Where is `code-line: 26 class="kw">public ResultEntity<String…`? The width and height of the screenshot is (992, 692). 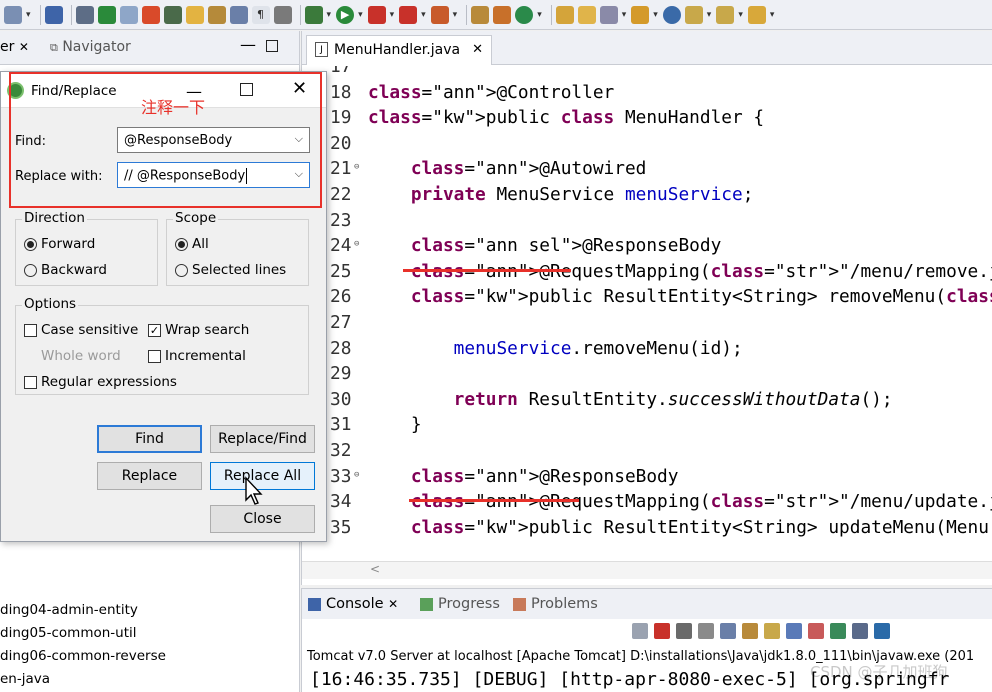 code-line: 26 class="kw">public ResultEntity<String… is located at coordinates (647, 299).